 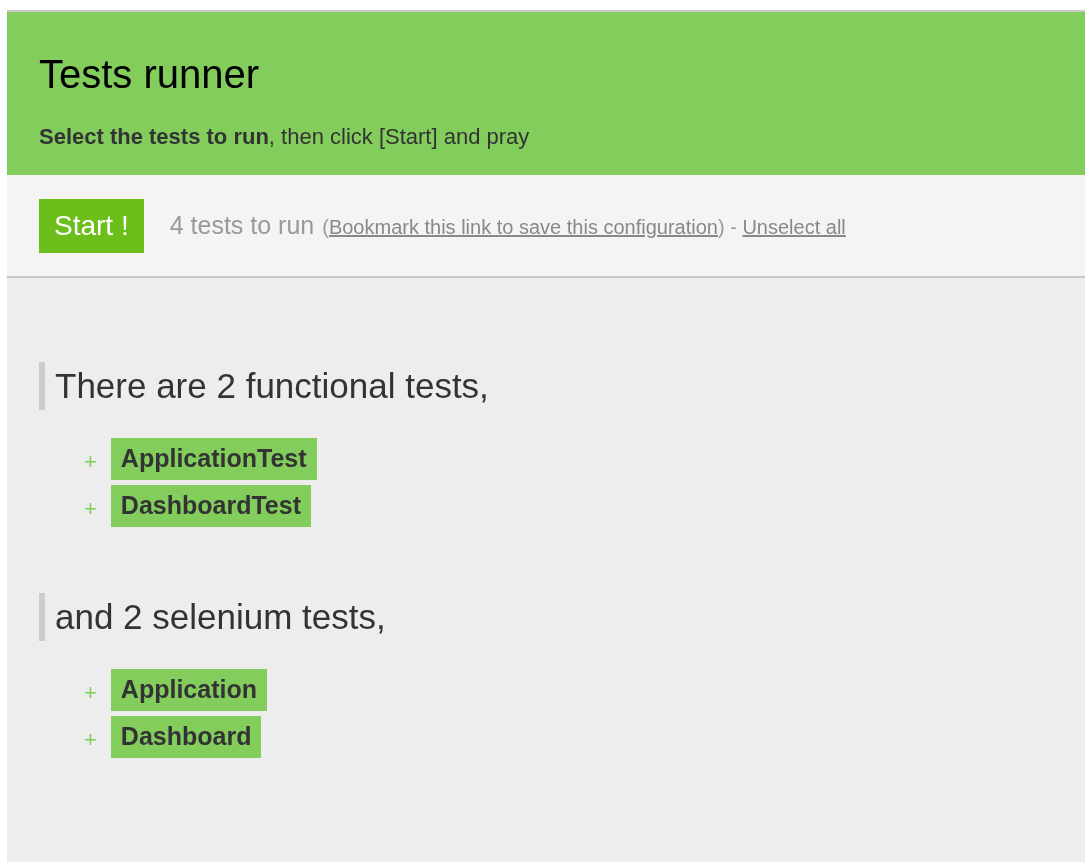 I want to click on test-item: Application, so click(x=188, y=690).